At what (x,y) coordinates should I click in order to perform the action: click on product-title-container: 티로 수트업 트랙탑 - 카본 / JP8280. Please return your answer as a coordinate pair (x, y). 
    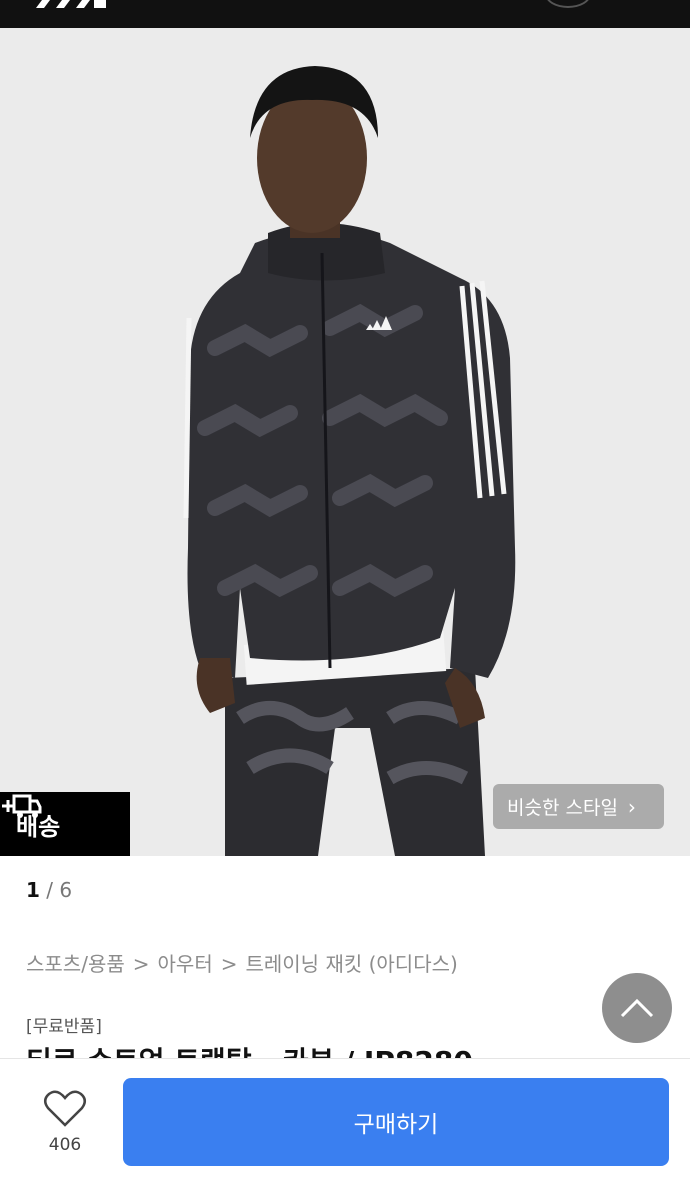
    Looking at the image, I should click on (346, 1047).